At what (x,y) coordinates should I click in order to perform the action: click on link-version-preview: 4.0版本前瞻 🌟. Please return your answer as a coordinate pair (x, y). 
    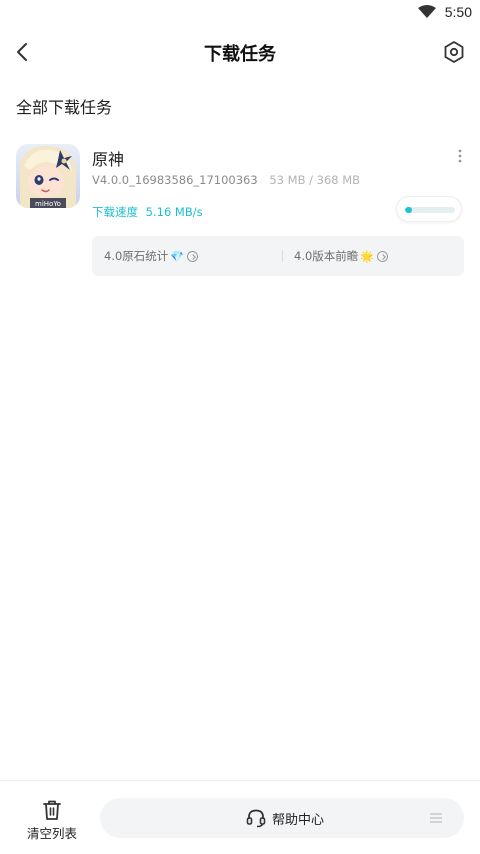
    Looking at the image, I should click on (341, 256).